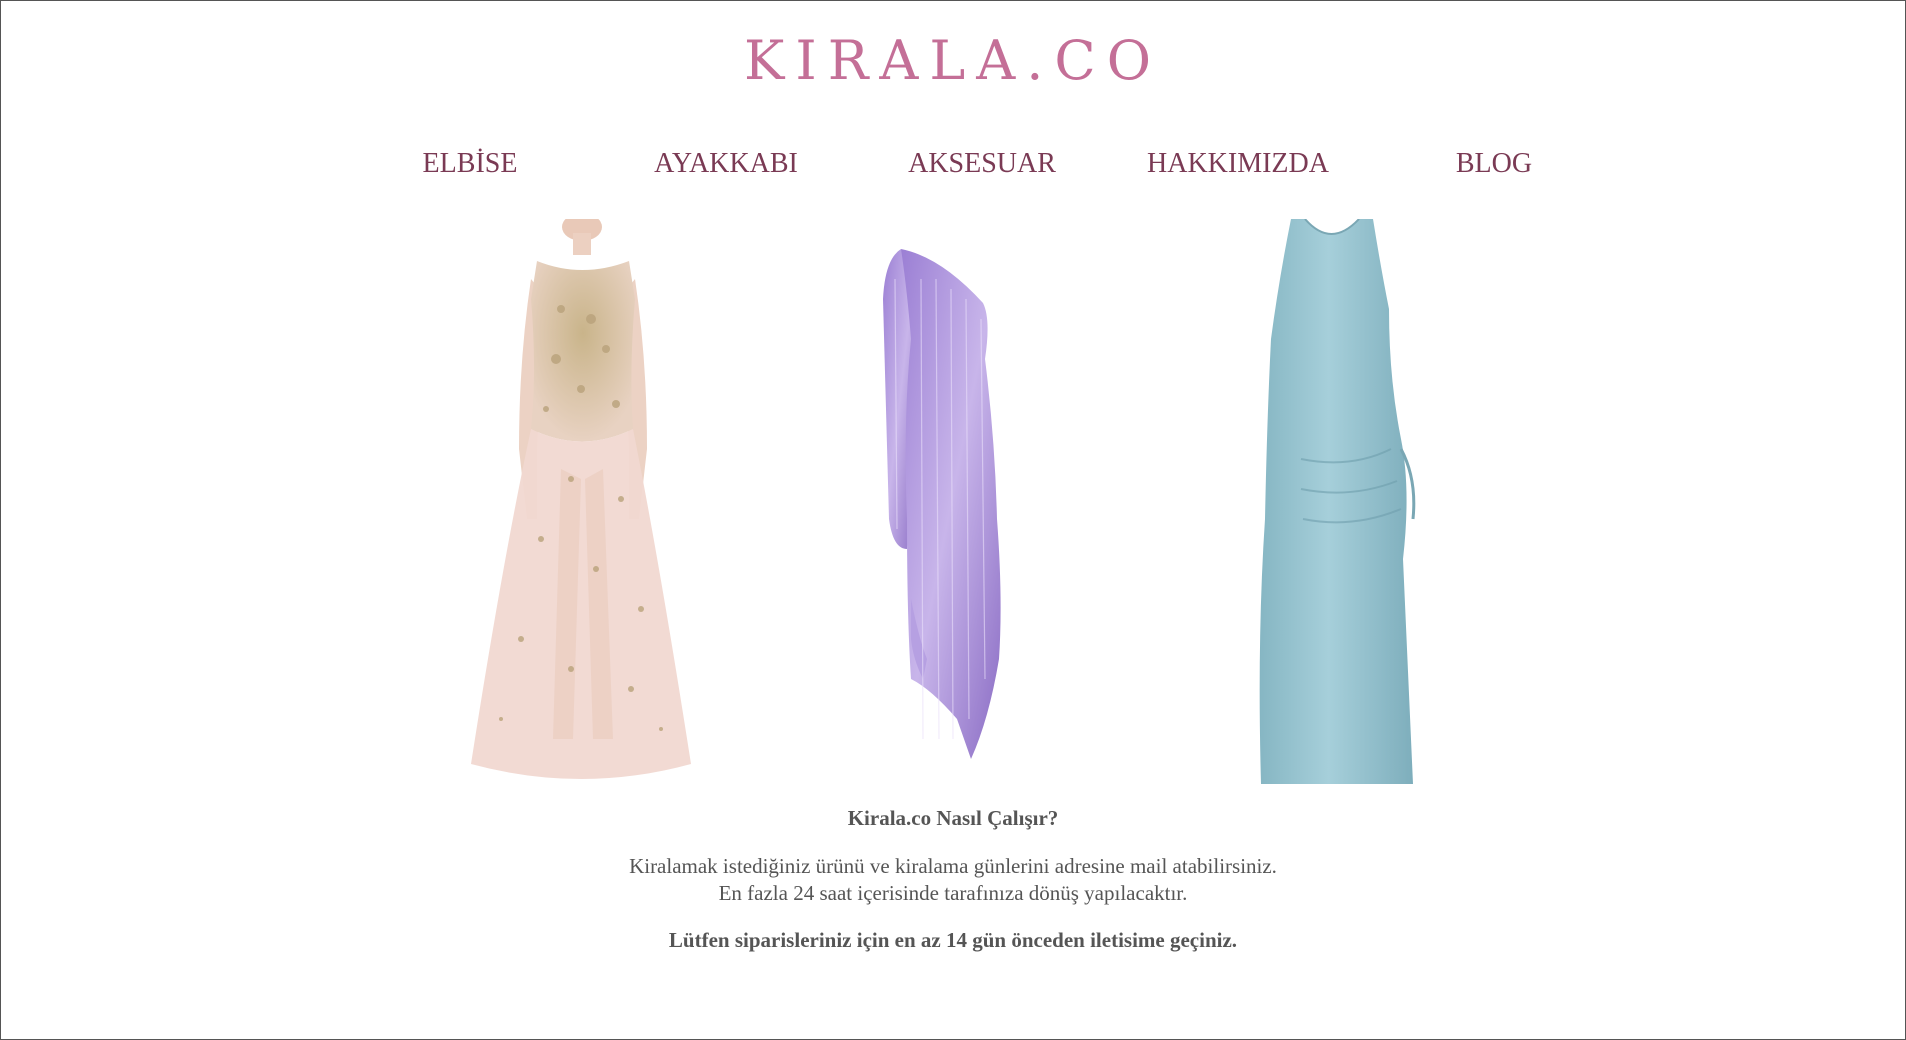  I want to click on nav-item-ayakkabi: AYAKKABI, so click(726, 164).